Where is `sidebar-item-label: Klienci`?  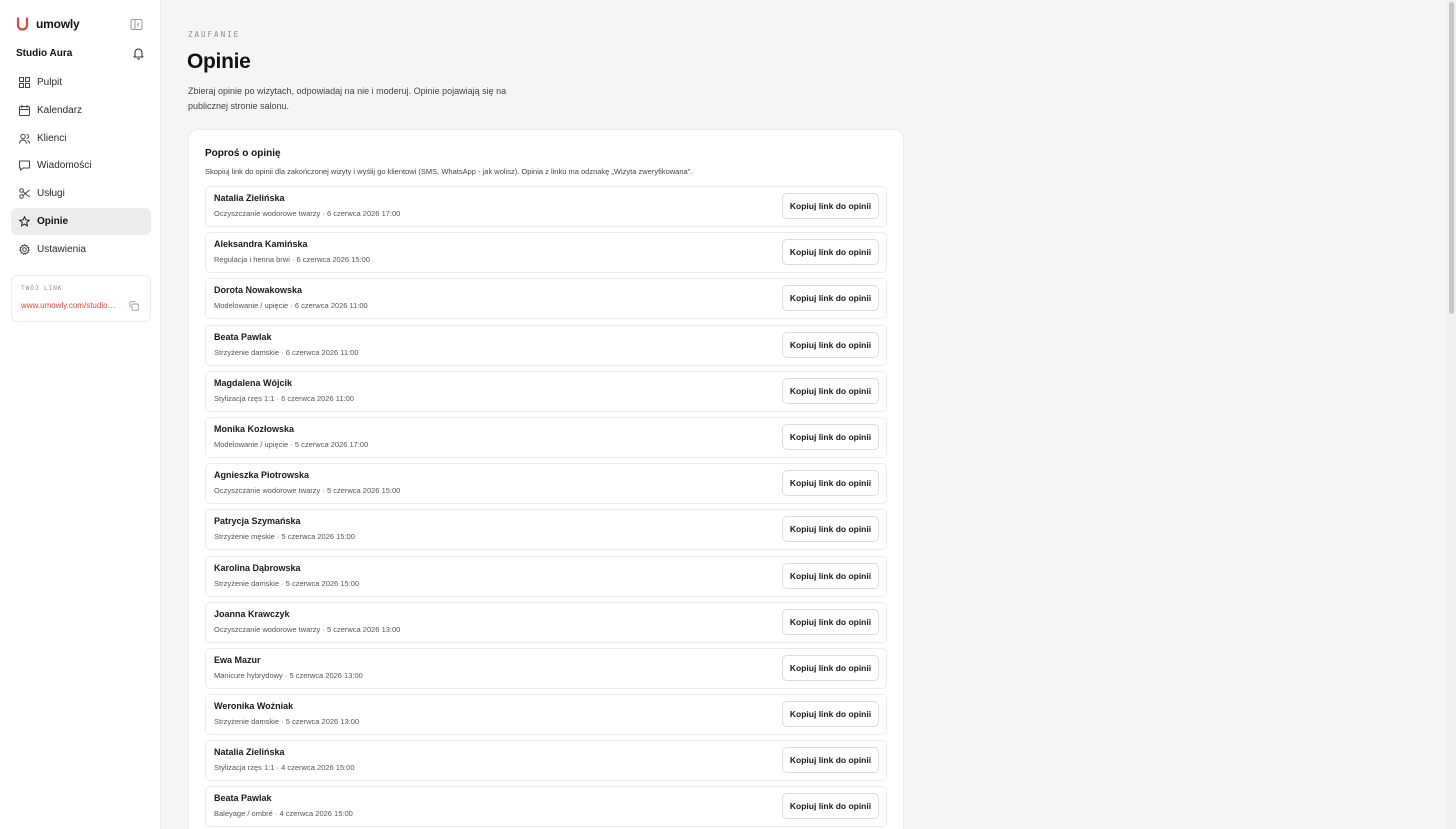 sidebar-item-label: Klienci is located at coordinates (52, 138).